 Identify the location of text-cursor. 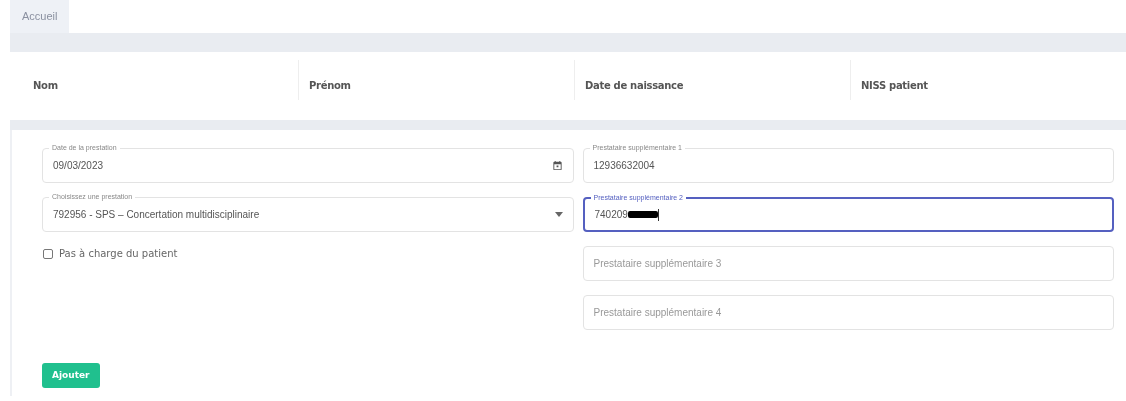
(658, 214).